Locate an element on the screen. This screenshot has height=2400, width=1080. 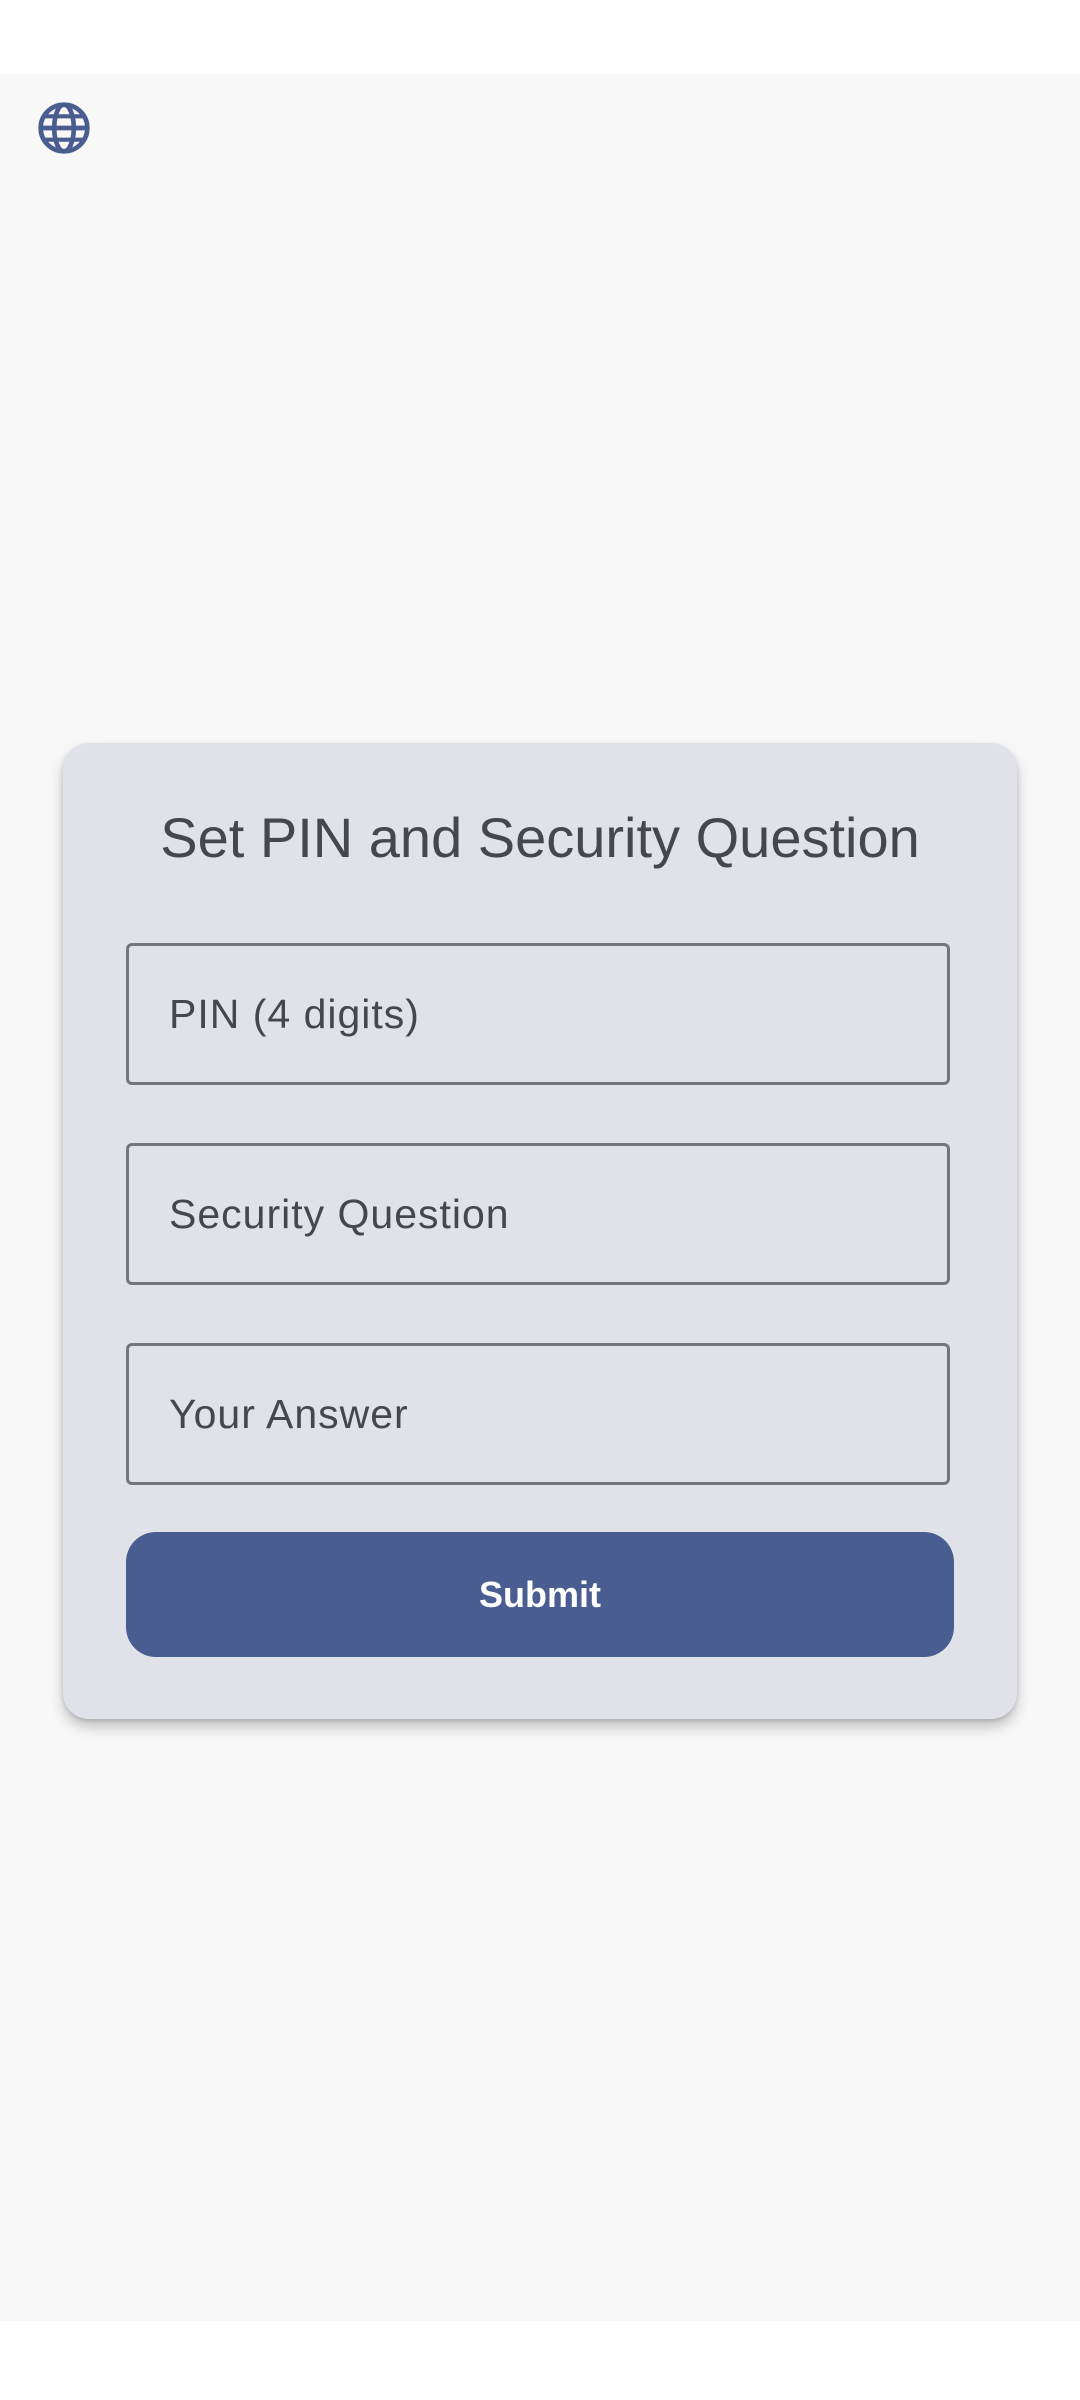
security-question-label: Security Question is located at coordinates (339, 1213).